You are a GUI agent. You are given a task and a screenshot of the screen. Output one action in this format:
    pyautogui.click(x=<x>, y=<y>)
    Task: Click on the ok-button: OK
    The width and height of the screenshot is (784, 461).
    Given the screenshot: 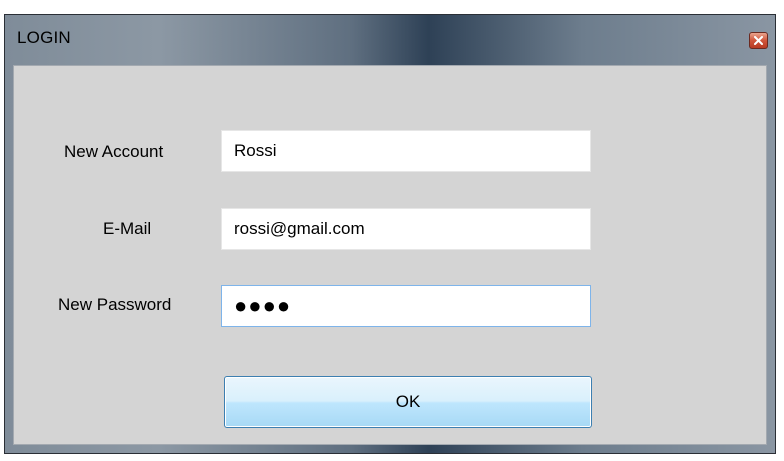 What is the action you would take?
    pyautogui.click(x=408, y=402)
    